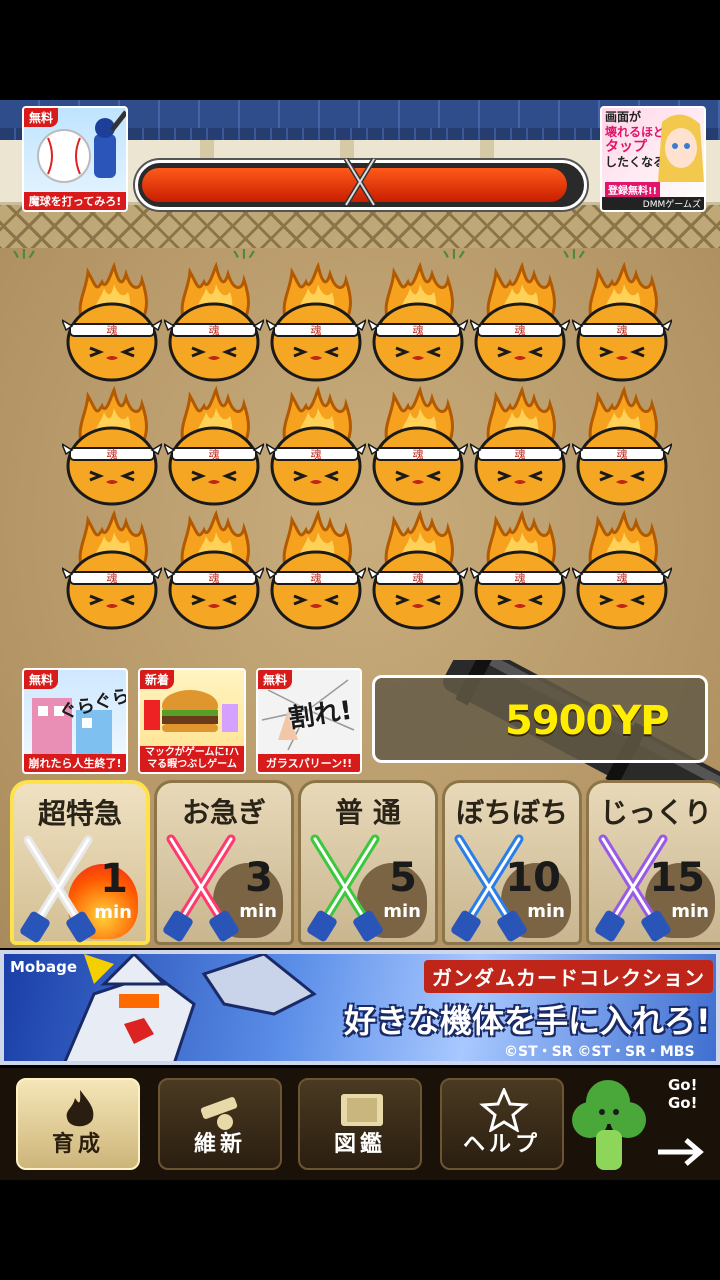  Describe the element at coordinates (633, 189) in the screenshot. I see `ad-badge: 登録無料!!` at that location.